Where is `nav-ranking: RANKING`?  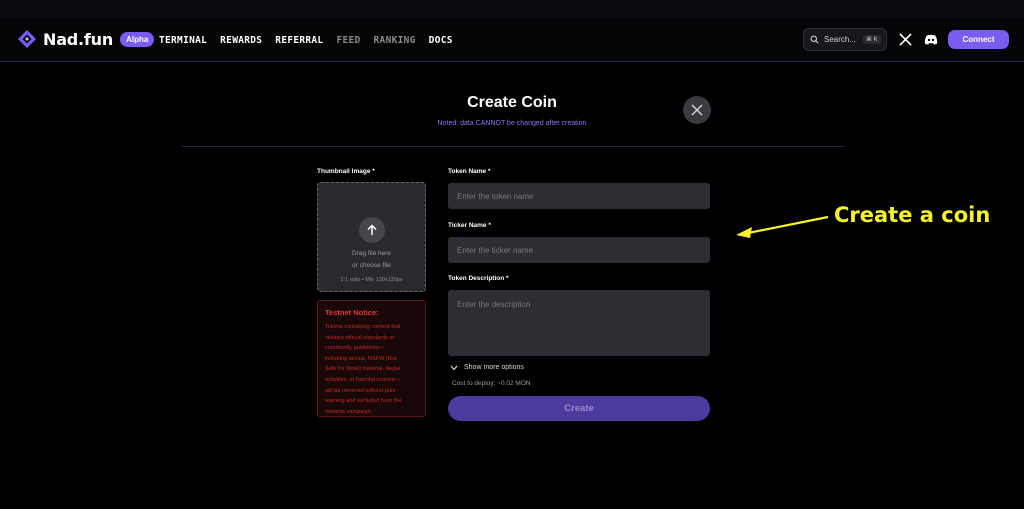
nav-ranking: RANKING is located at coordinates (395, 40).